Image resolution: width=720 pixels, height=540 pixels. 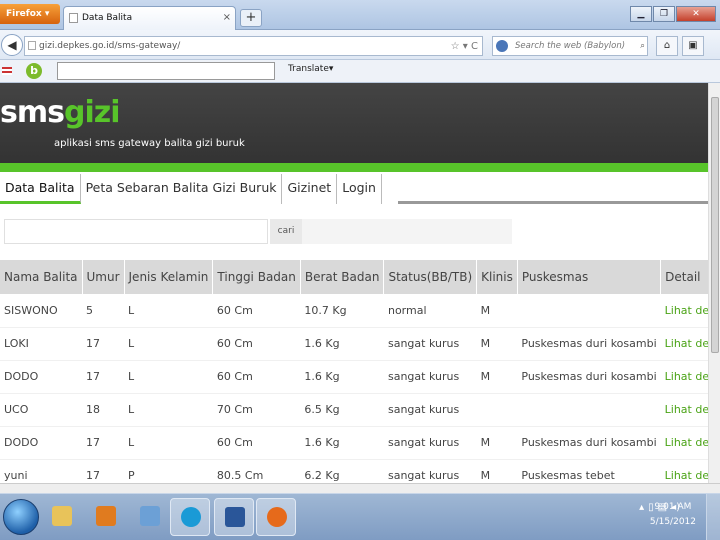 I want to click on column-header: Puskesmas, so click(x=589, y=277).